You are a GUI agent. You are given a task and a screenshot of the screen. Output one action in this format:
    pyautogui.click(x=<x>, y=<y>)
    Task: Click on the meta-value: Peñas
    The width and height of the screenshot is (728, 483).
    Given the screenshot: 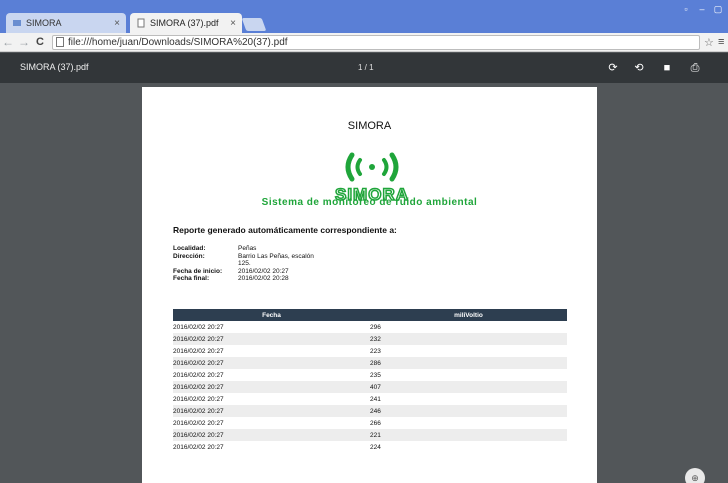 What is the action you would take?
    pyautogui.click(x=247, y=248)
    